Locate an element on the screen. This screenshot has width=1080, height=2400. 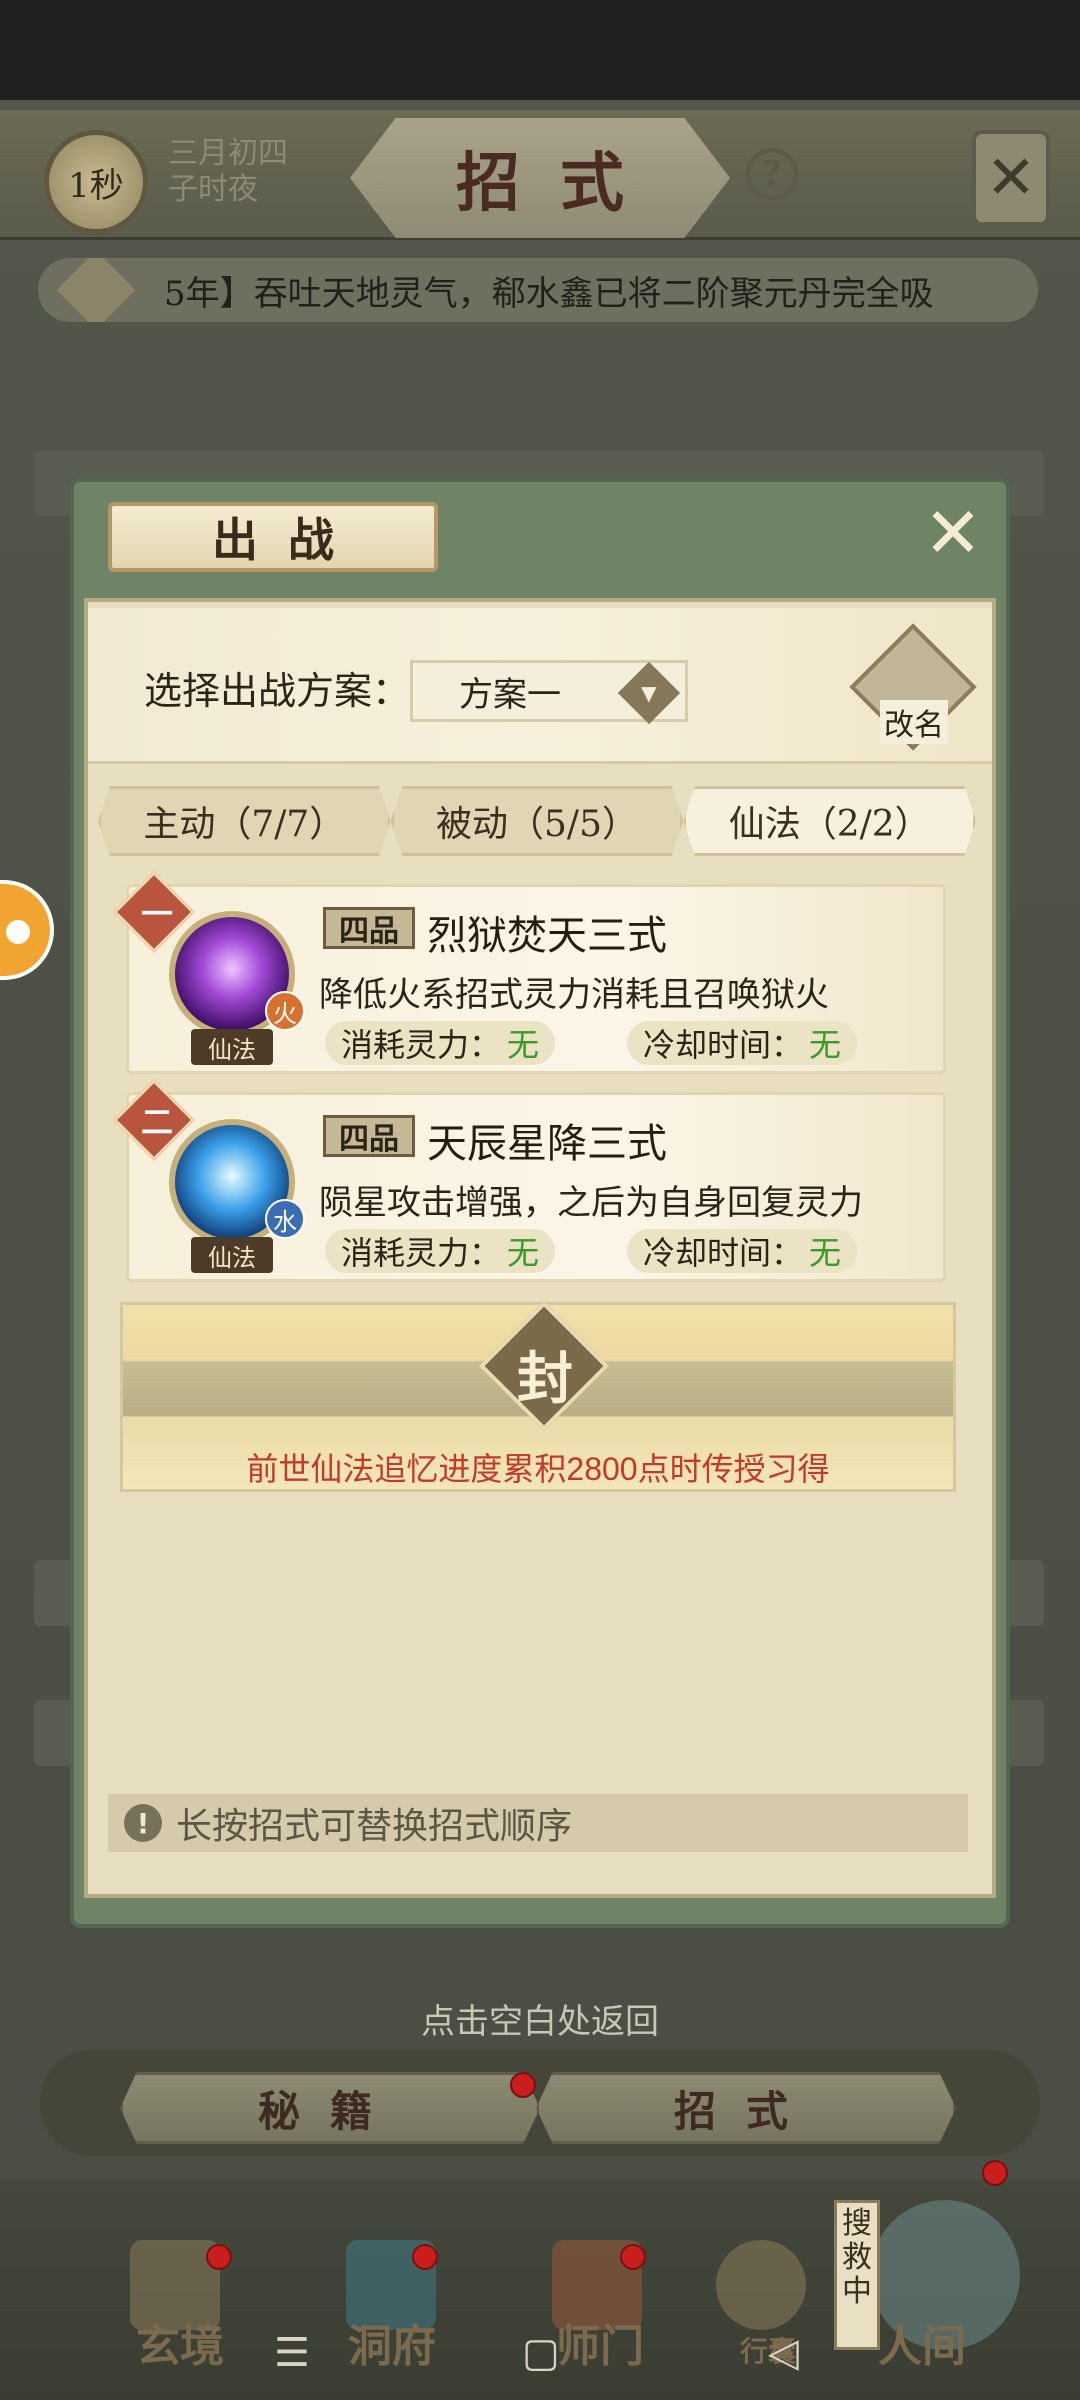
element-badge: 火 is located at coordinates (285, 1011).